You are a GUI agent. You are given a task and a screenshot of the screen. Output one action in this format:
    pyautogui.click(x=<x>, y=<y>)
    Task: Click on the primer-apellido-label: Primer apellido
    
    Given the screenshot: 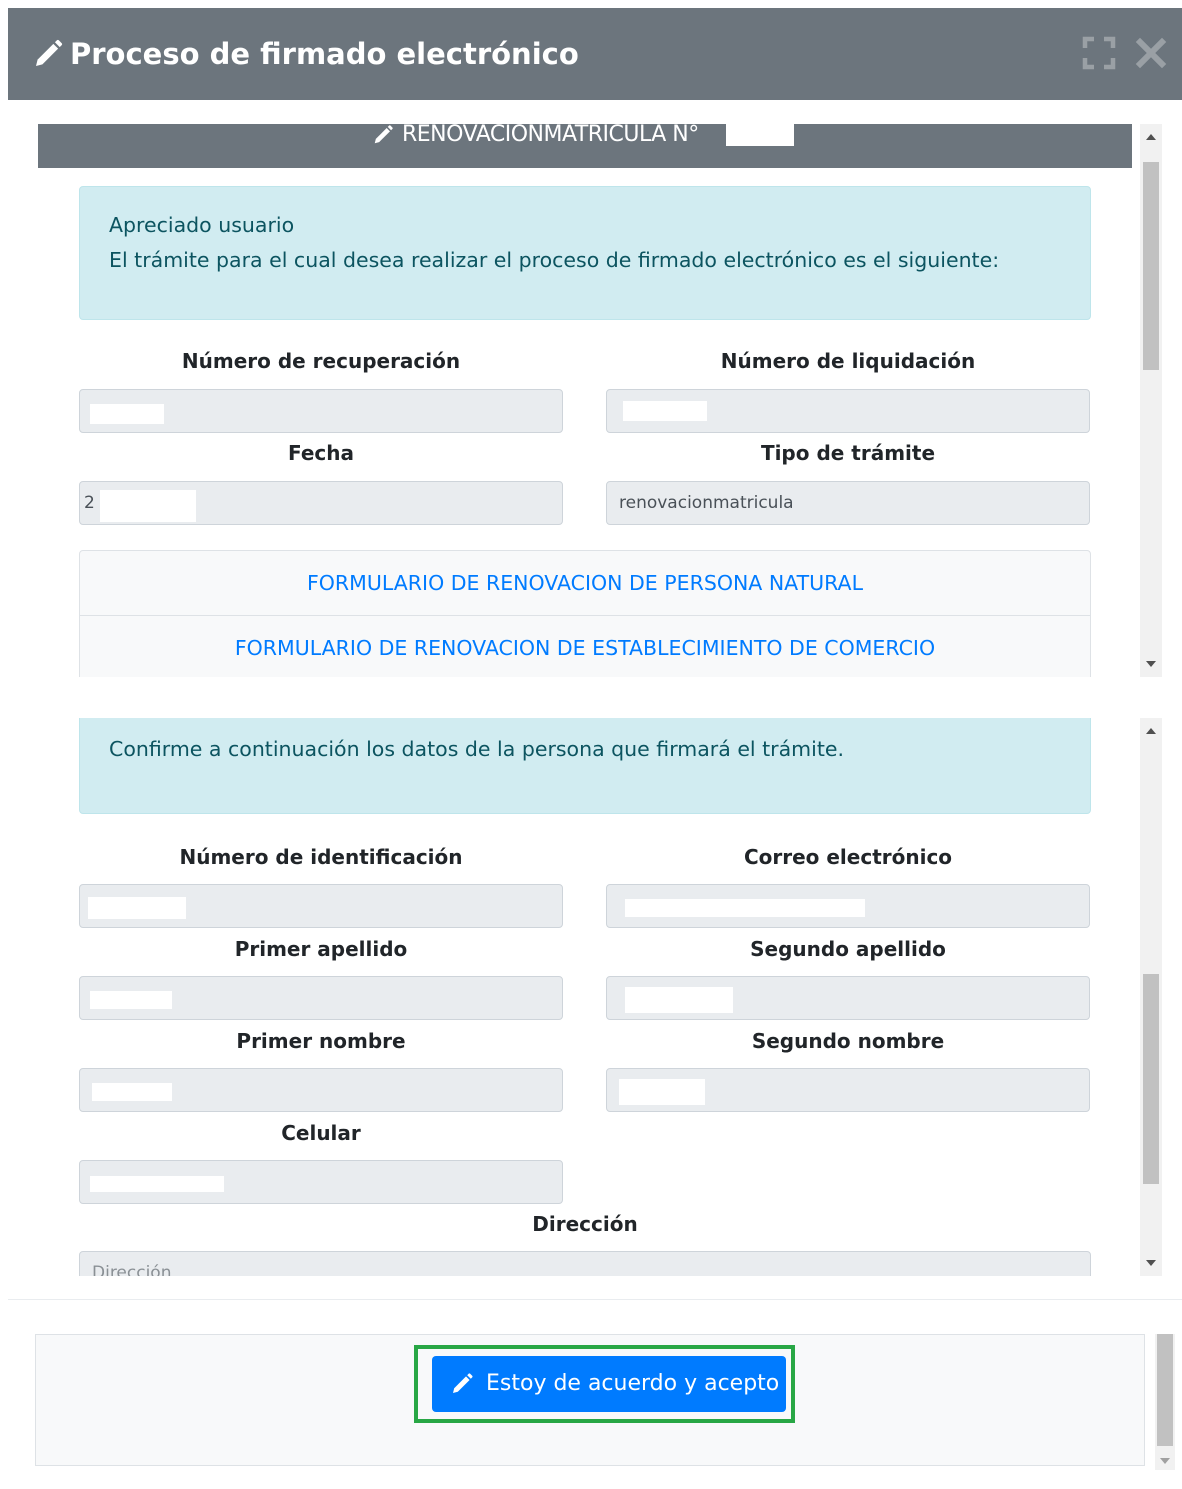 What is the action you would take?
    pyautogui.click(x=321, y=949)
    